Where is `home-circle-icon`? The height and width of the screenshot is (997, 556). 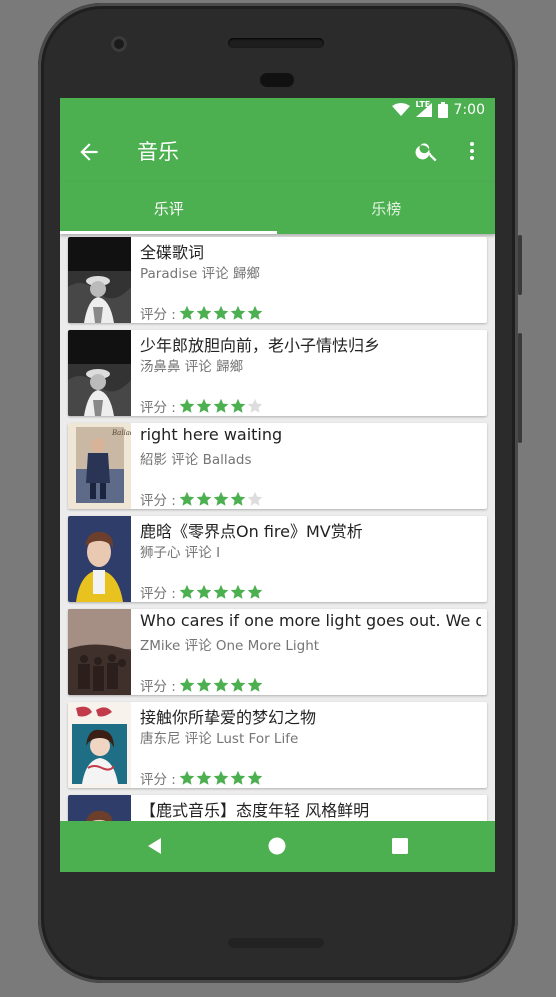
home-circle-icon is located at coordinates (277, 846).